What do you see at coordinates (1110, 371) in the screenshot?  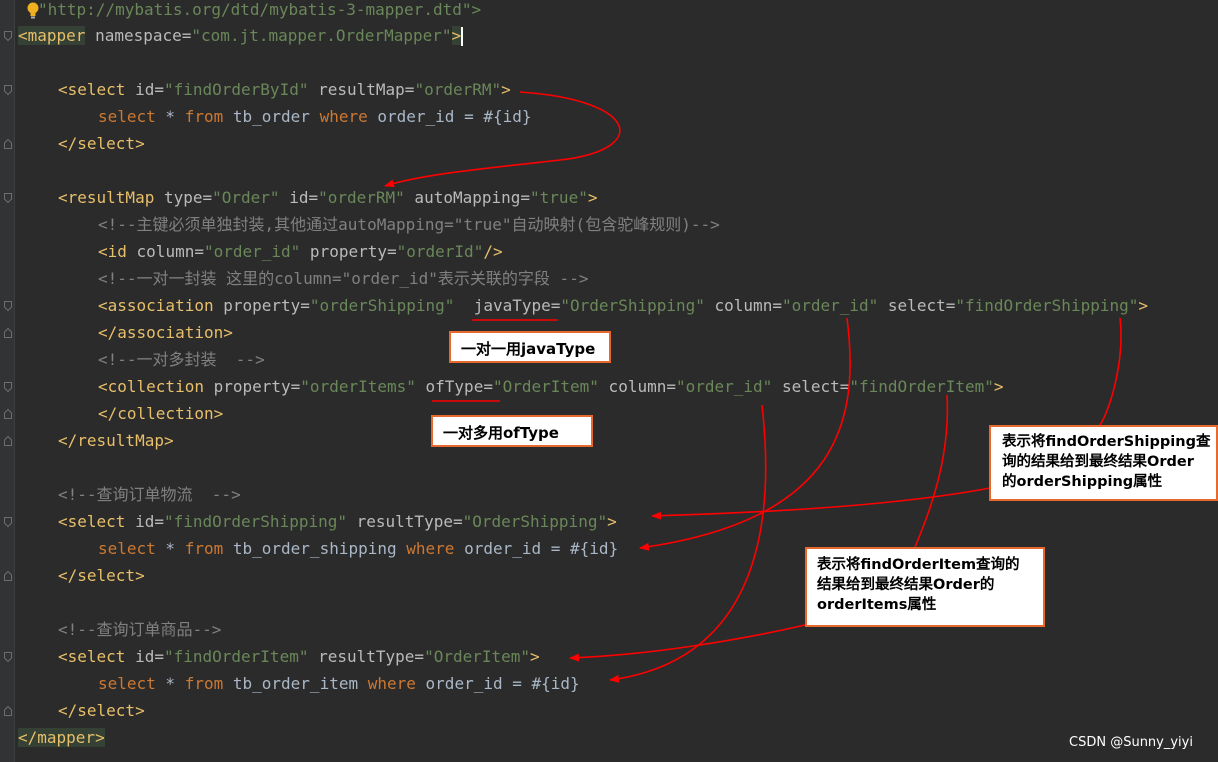 I see `arrow-select-to-findordershipping` at bounding box center [1110, 371].